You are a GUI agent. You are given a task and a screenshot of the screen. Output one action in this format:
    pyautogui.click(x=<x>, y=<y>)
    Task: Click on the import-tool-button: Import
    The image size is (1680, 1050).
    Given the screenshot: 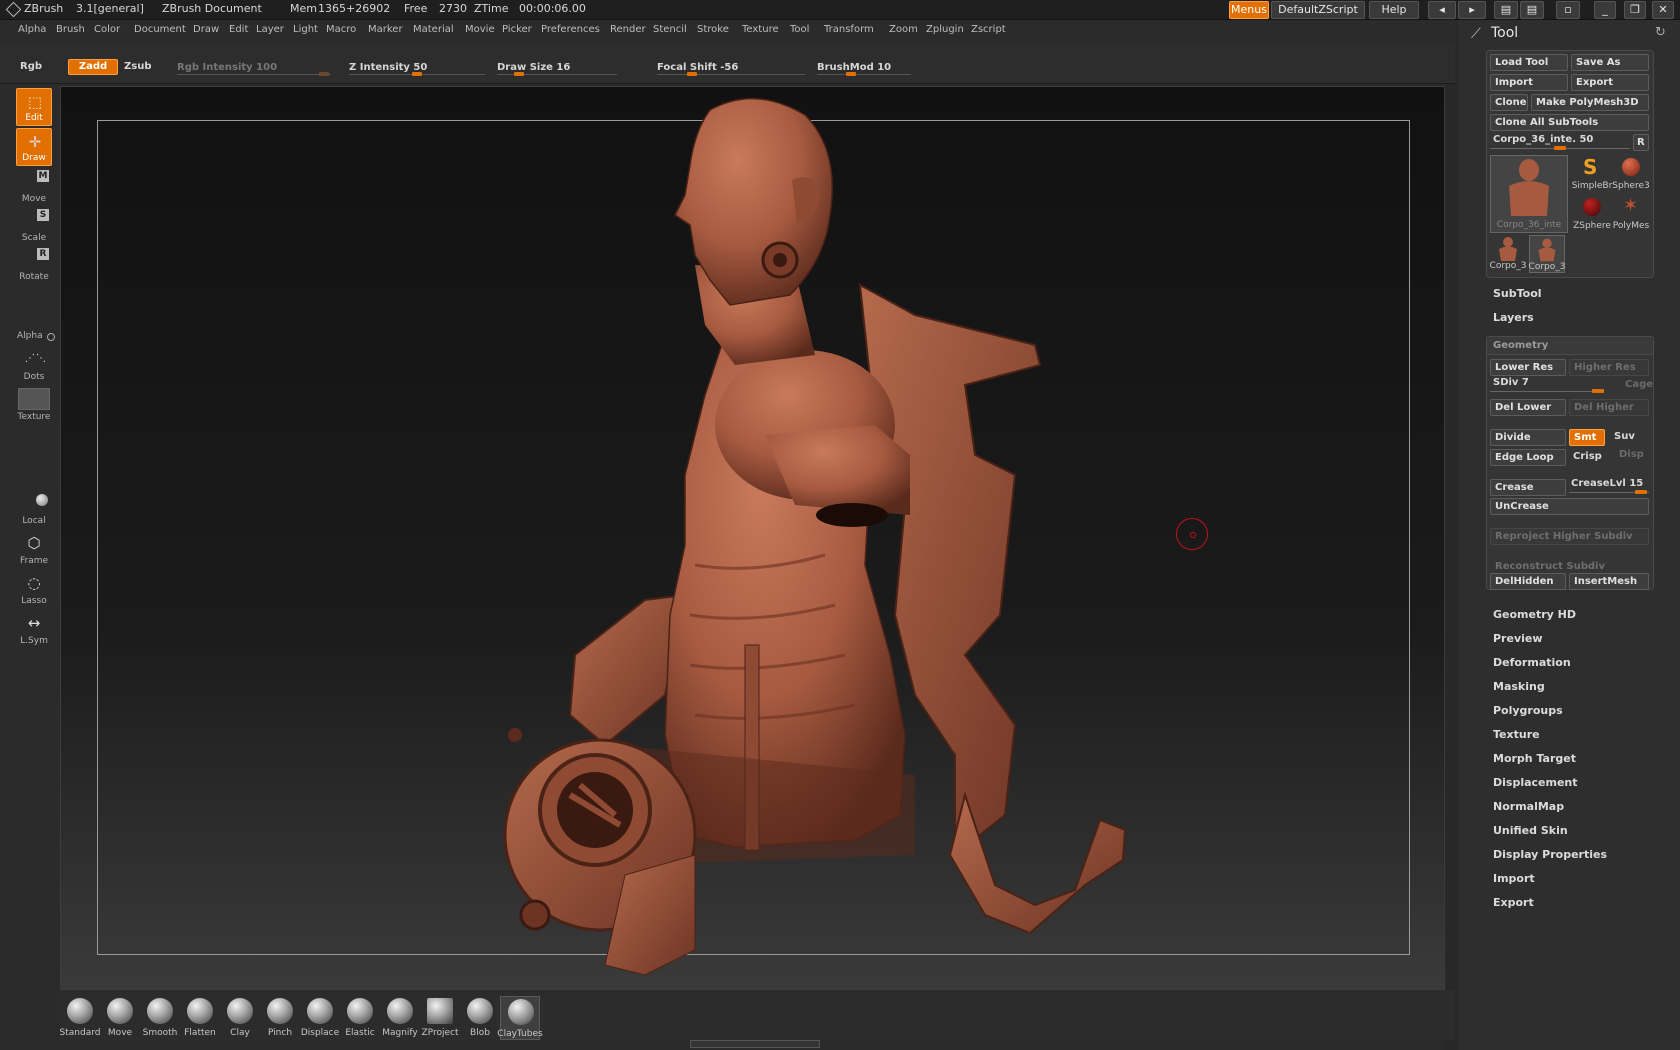 What is the action you would take?
    pyautogui.click(x=1529, y=82)
    